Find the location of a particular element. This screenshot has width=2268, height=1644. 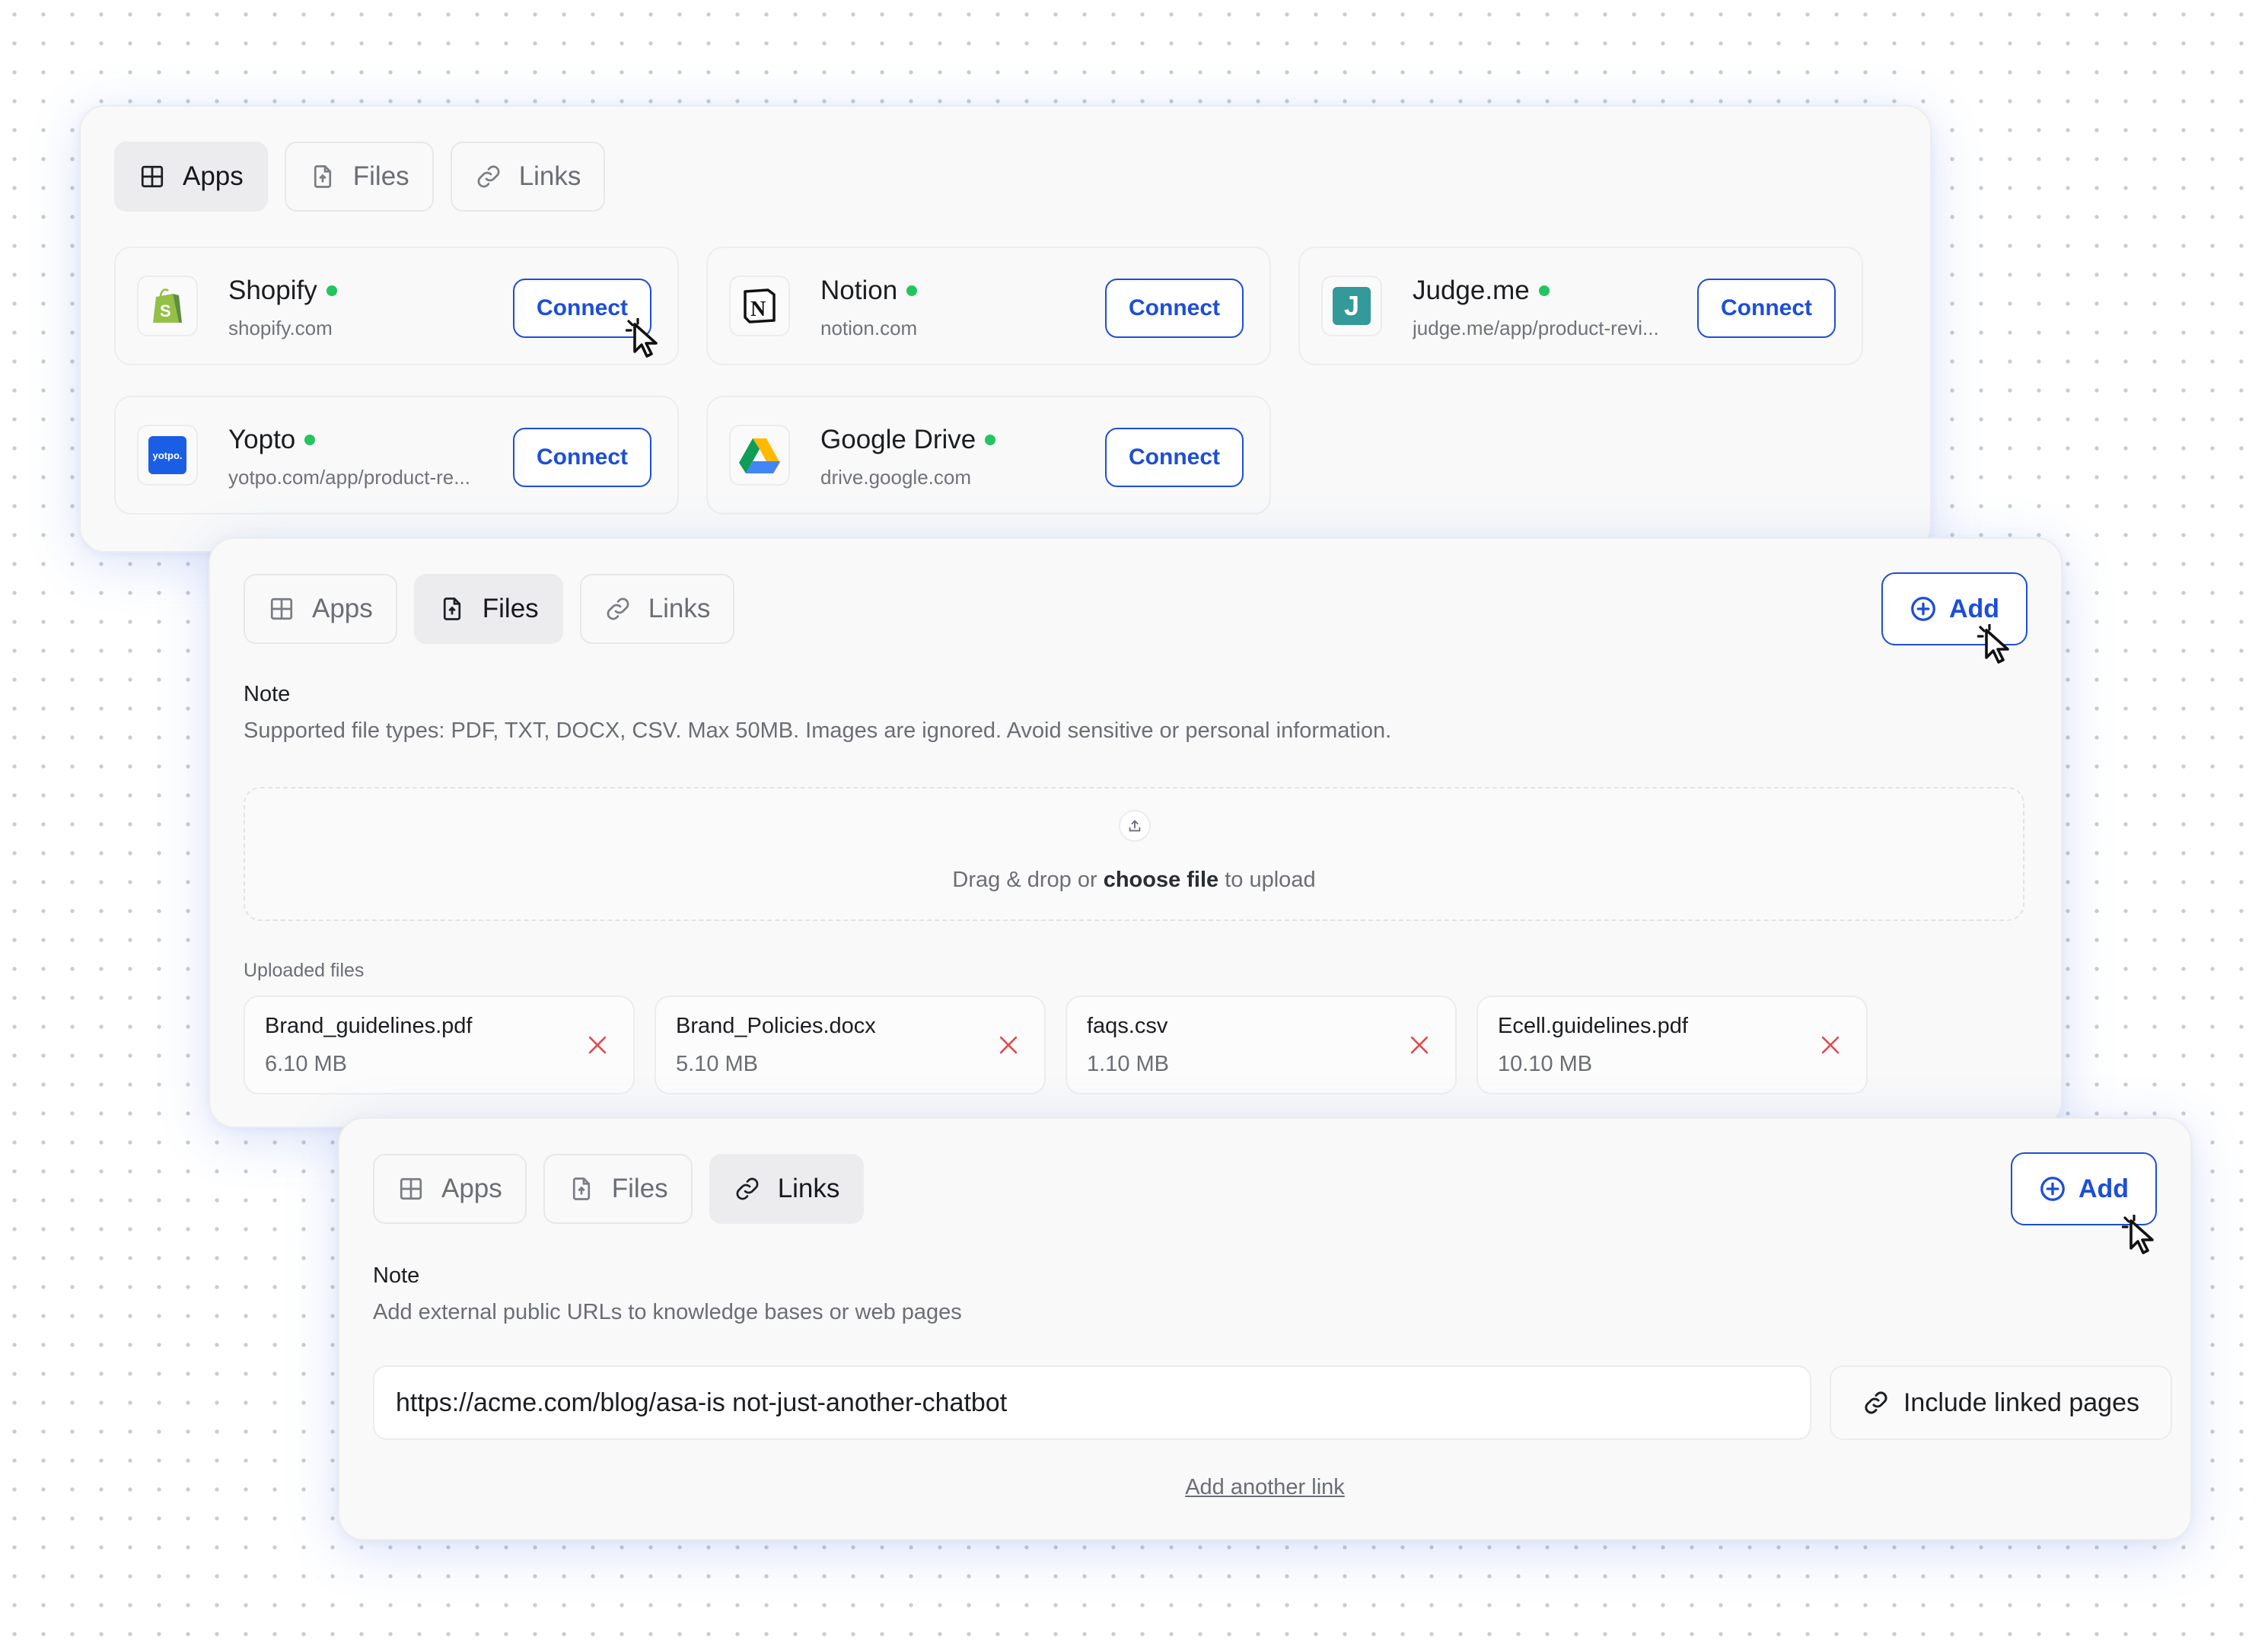

file-name: faqs.csv is located at coordinates (1127, 1026).